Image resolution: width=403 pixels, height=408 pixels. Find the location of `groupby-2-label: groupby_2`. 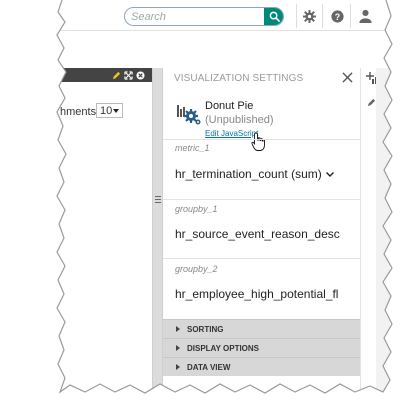

groupby-2-label: groupby_2 is located at coordinates (196, 269).